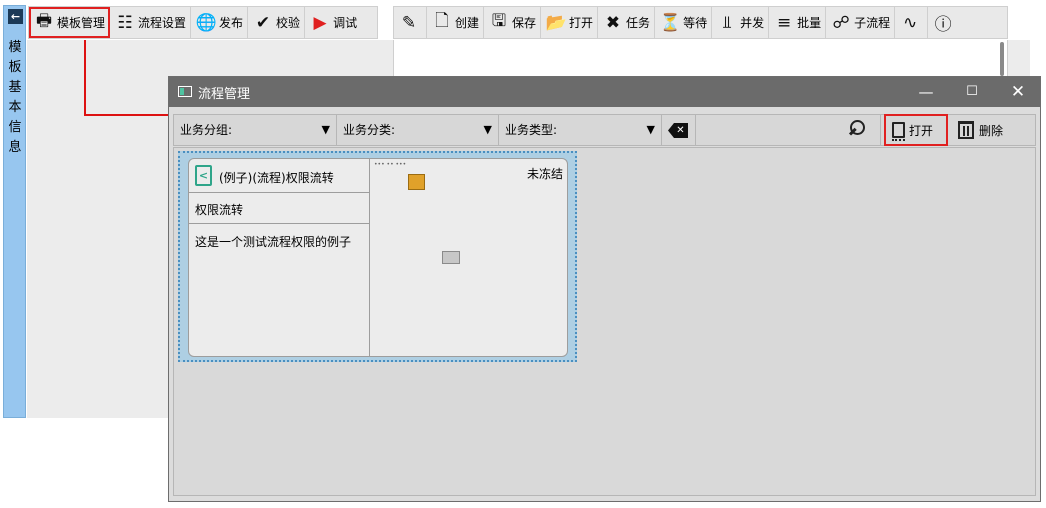 This screenshot has height=508, width=1046. I want to click on tab-char: 板, so click(15, 67).